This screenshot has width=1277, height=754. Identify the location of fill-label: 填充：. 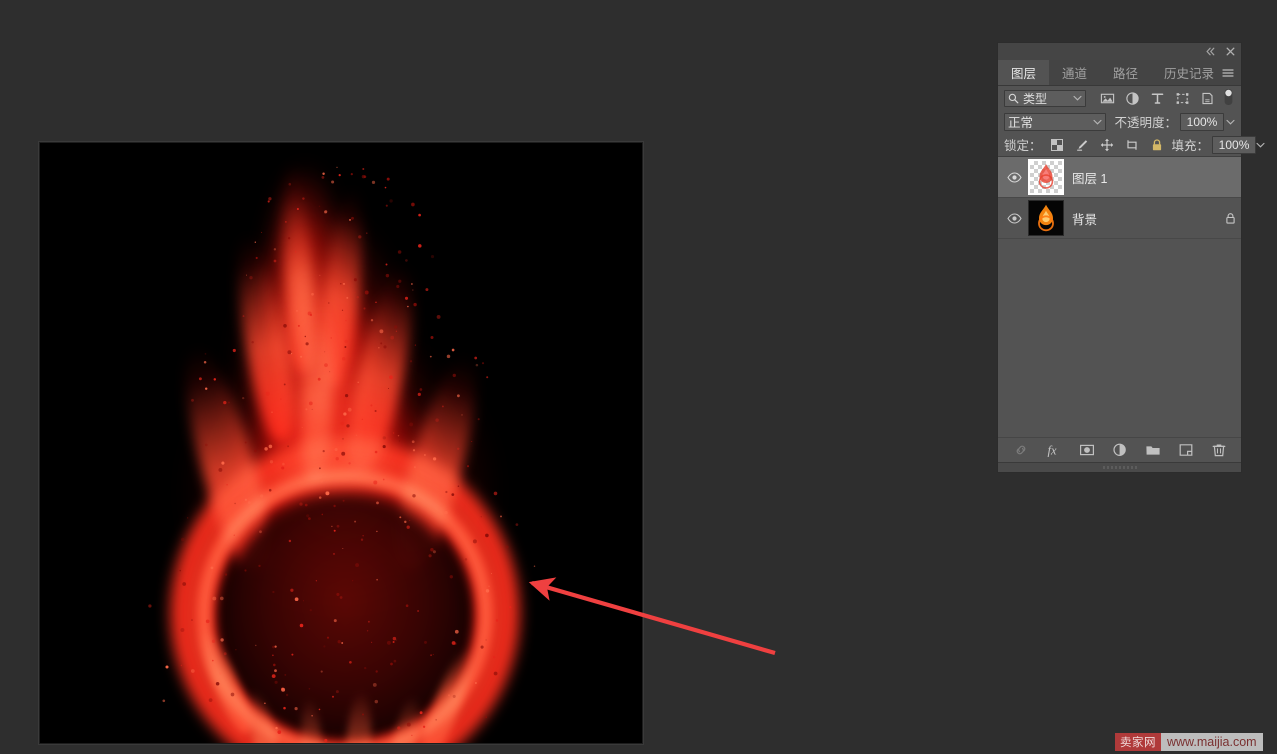
(1190, 146).